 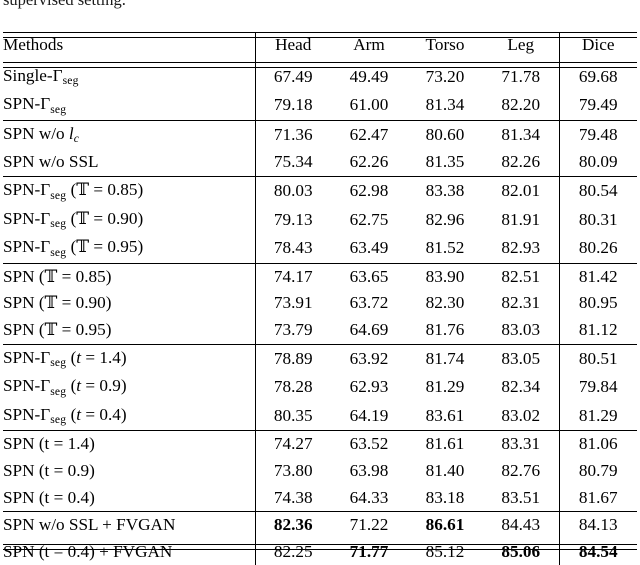 I want to click on method-label: SPN-Γseg (t = 0.4), so click(x=129, y=416).